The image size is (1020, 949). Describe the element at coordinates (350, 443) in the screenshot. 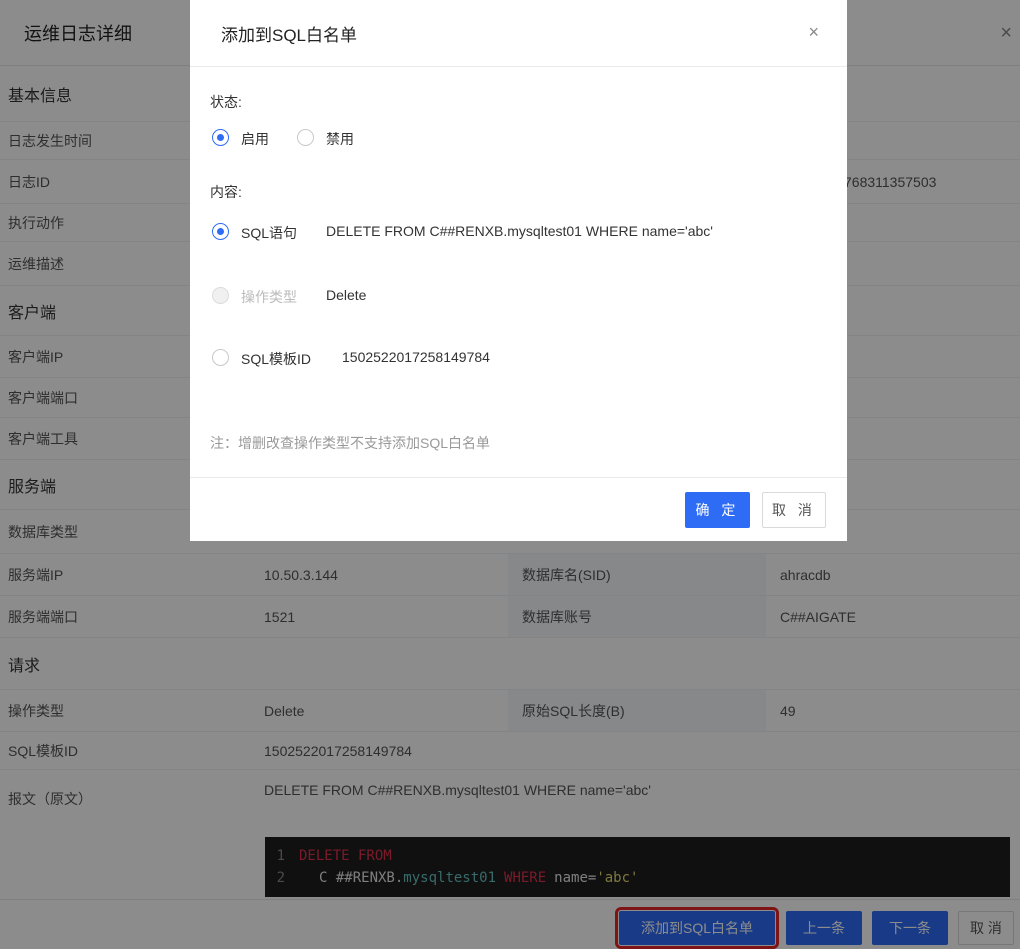

I see `modal-note: 注：增删改查操作类型不支持添加SQL白名单` at that location.